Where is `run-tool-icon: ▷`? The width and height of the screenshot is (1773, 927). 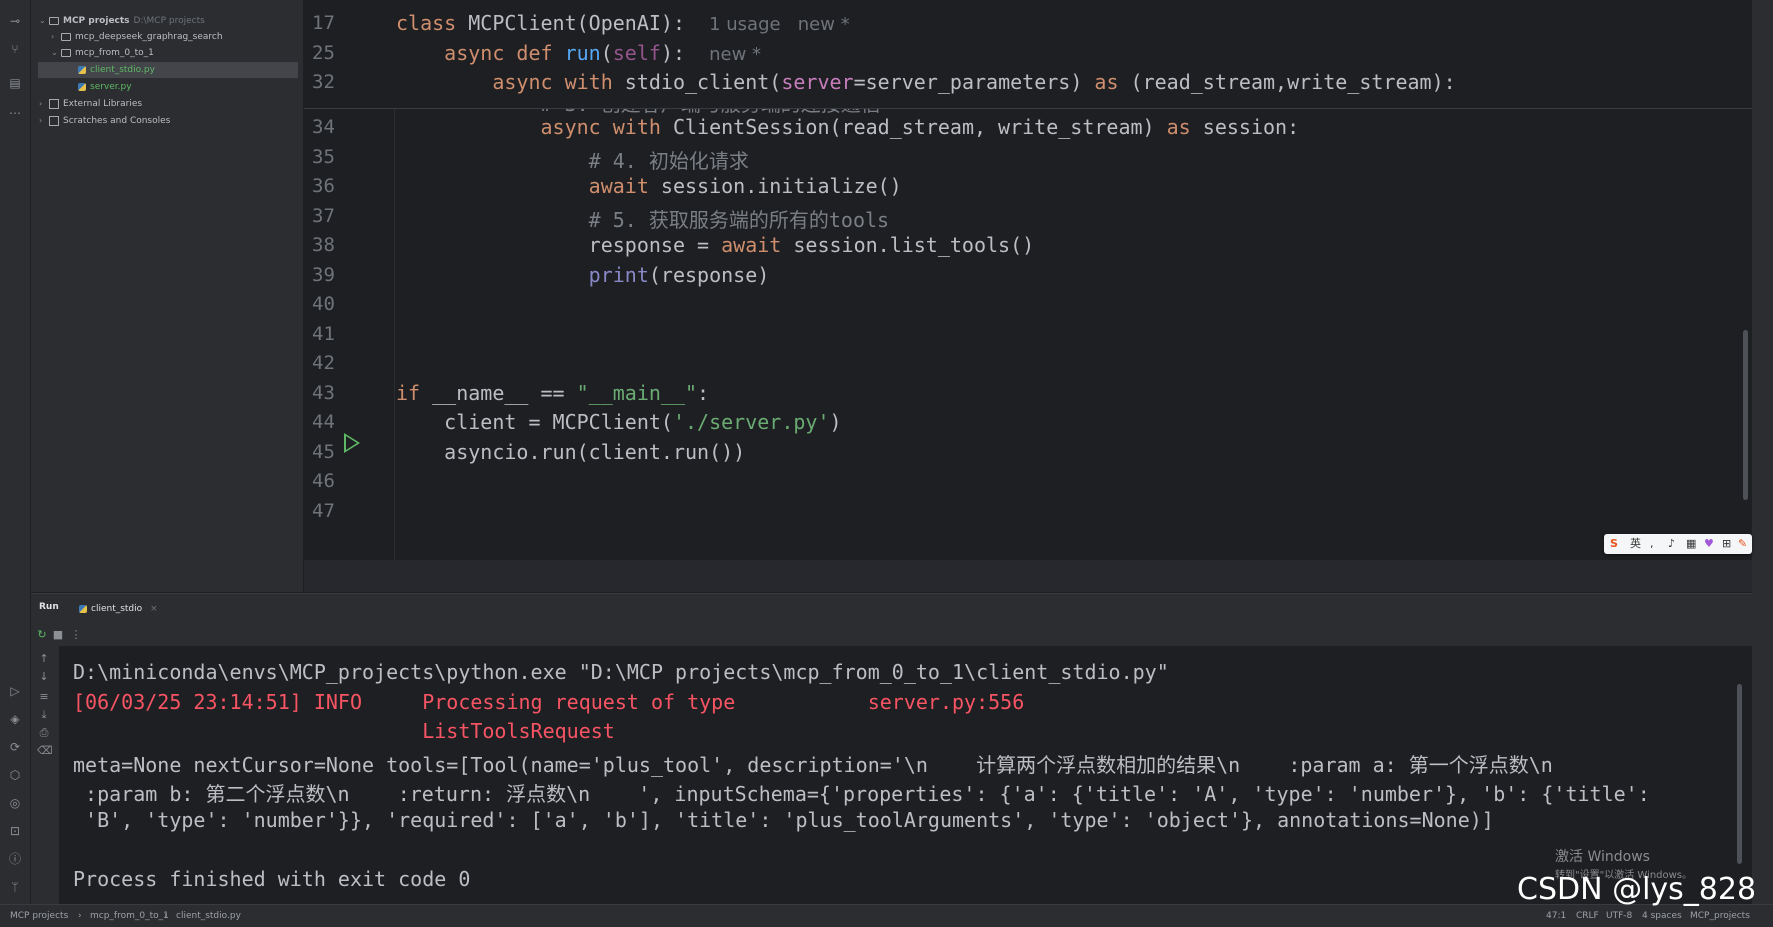
run-tool-icon: ▷ is located at coordinates (15, 691).